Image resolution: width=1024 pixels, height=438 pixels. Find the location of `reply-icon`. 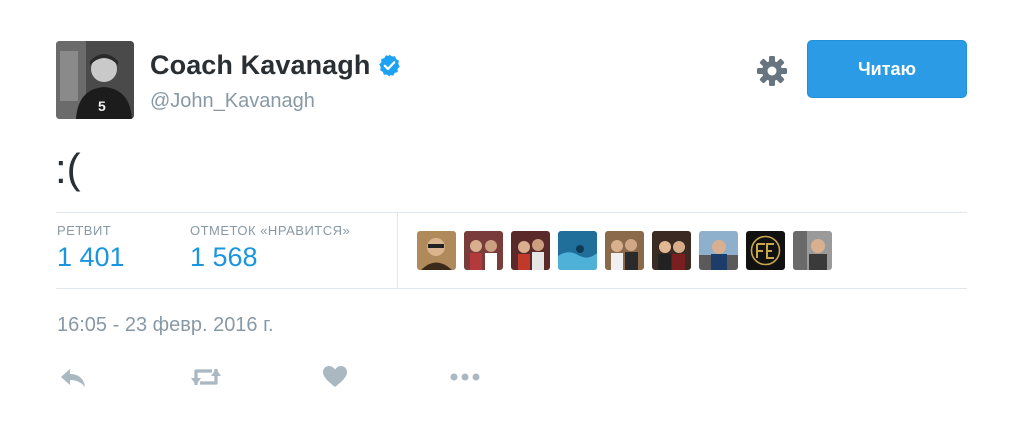

reply-icon is located at coordinates (73, 377).